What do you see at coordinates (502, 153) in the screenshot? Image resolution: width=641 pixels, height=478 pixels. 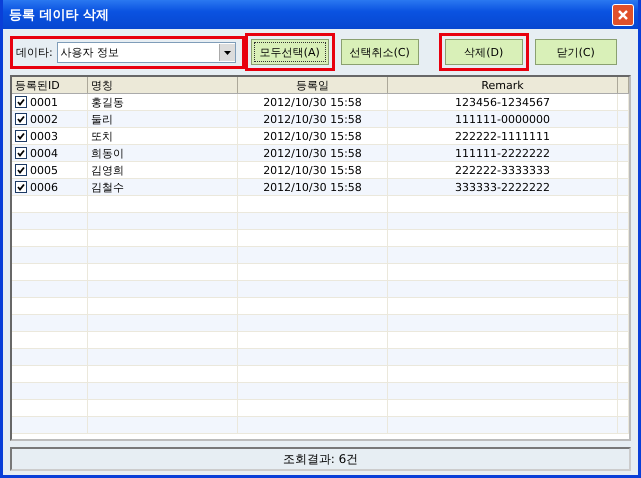 I see `table-cell: 111111-2222222` at bounding box center [502, 153].